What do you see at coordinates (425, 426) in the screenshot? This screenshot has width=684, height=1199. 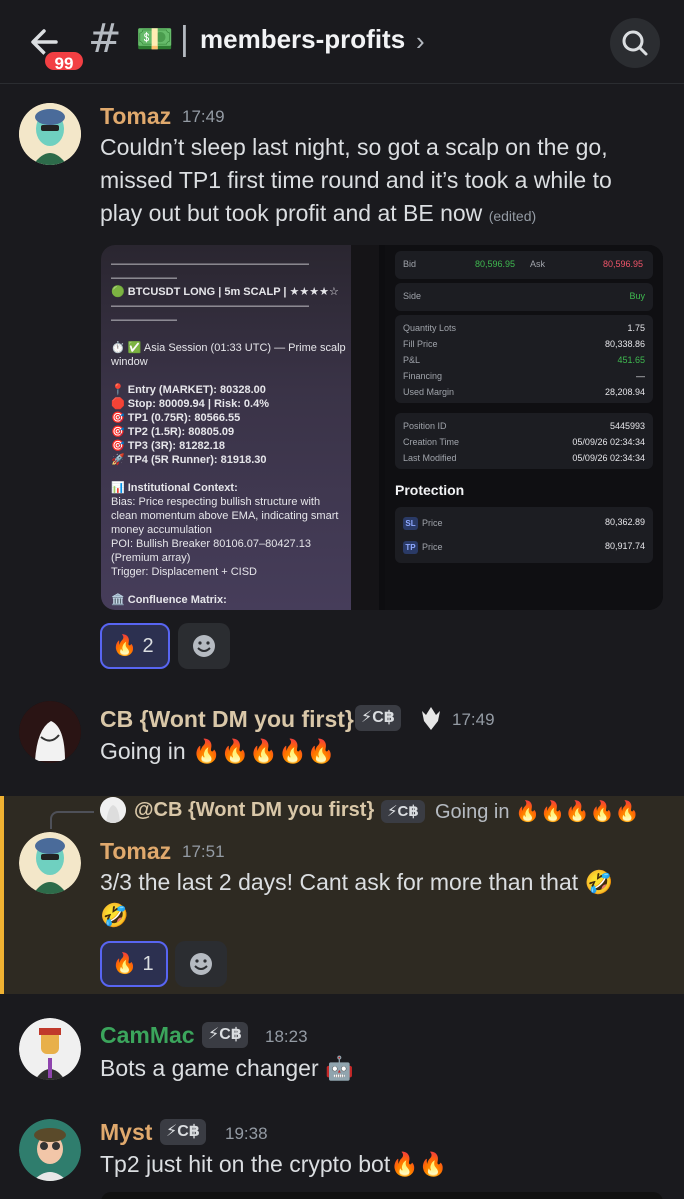 I see `detail-label: Position ID` at bounding box center [425, 426].